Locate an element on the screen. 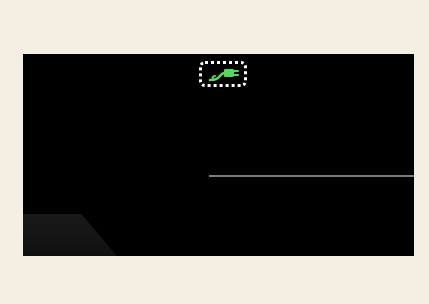 The width and height of the screenshot is (429, 304). power-plug-indicator is located at coordinates (223, 74).